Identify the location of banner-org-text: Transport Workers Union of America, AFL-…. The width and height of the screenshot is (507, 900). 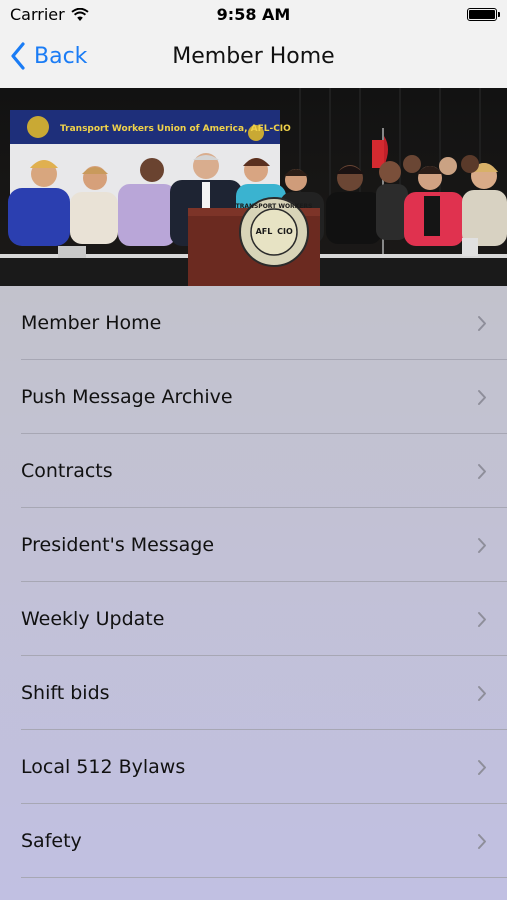
(175, 129).